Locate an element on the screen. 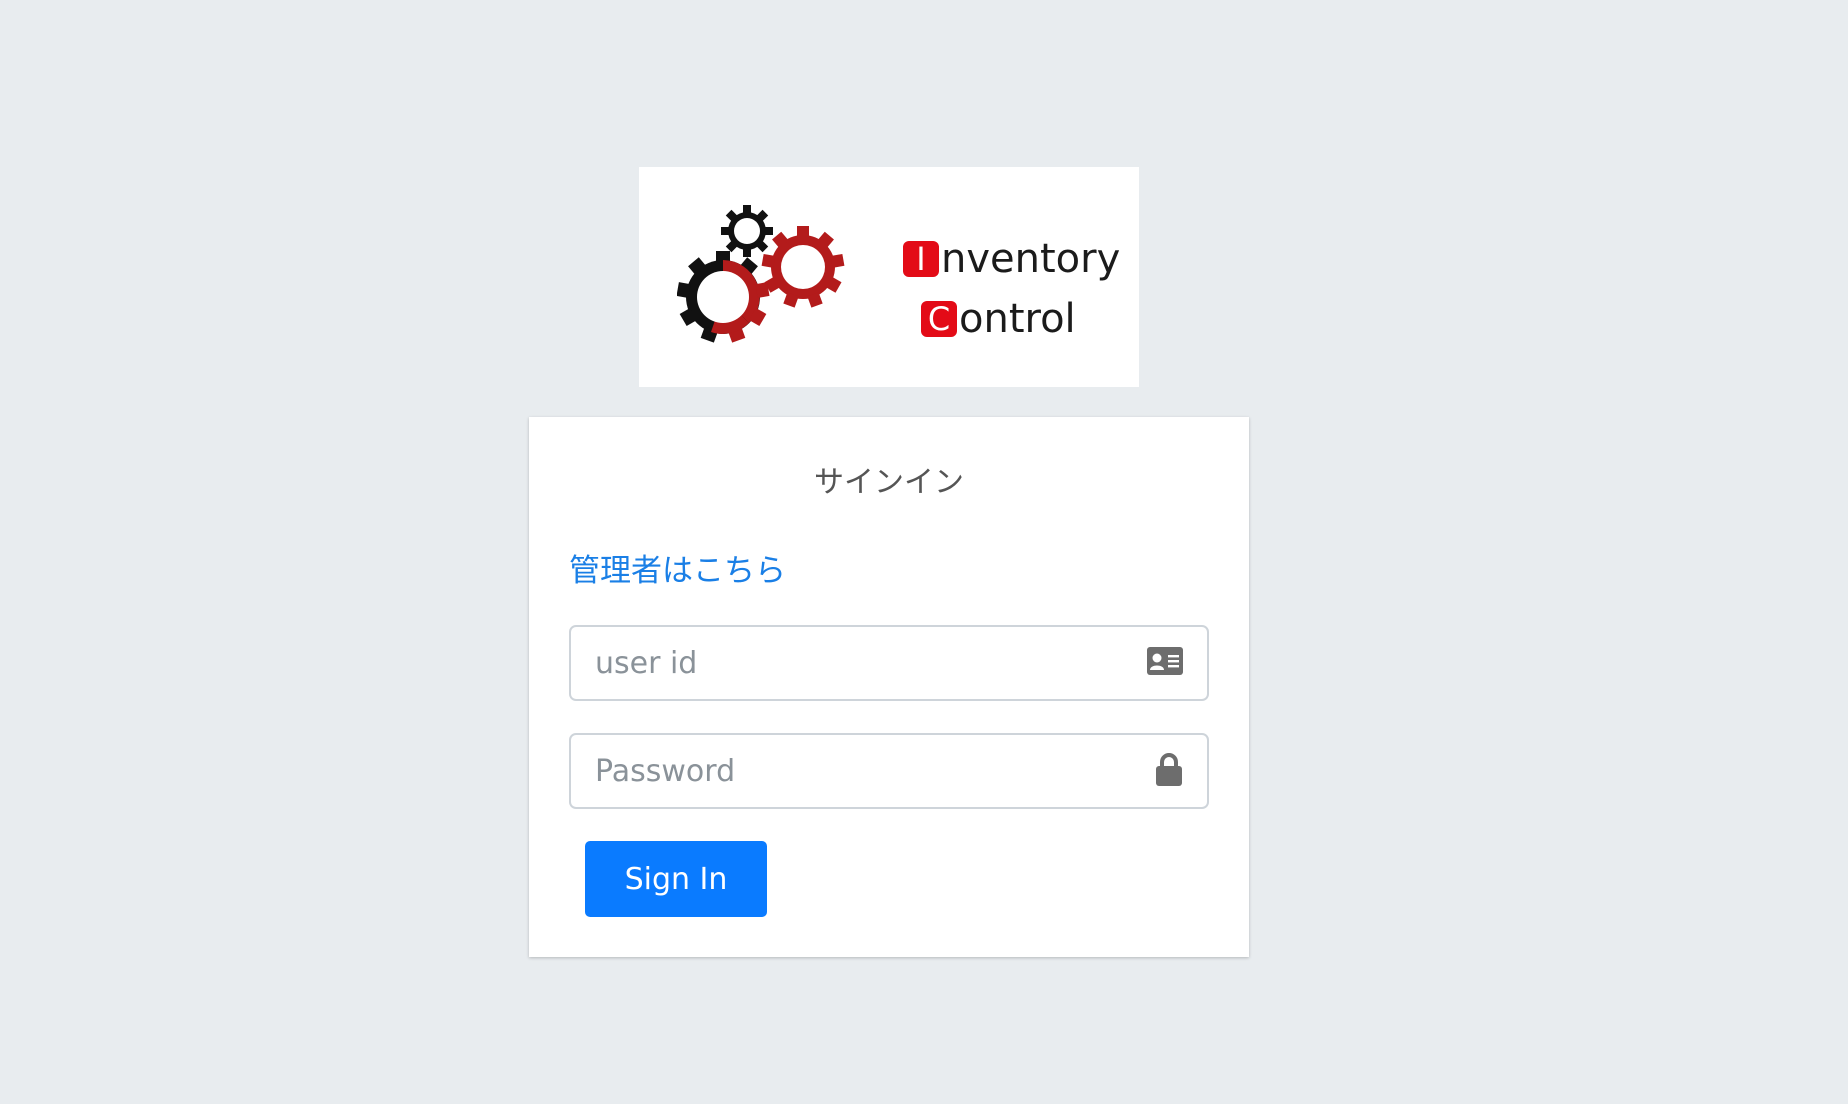 Image resolution: width=1848 pixels, height=1104 pixels. password-input is located at coordinates (889, 771).